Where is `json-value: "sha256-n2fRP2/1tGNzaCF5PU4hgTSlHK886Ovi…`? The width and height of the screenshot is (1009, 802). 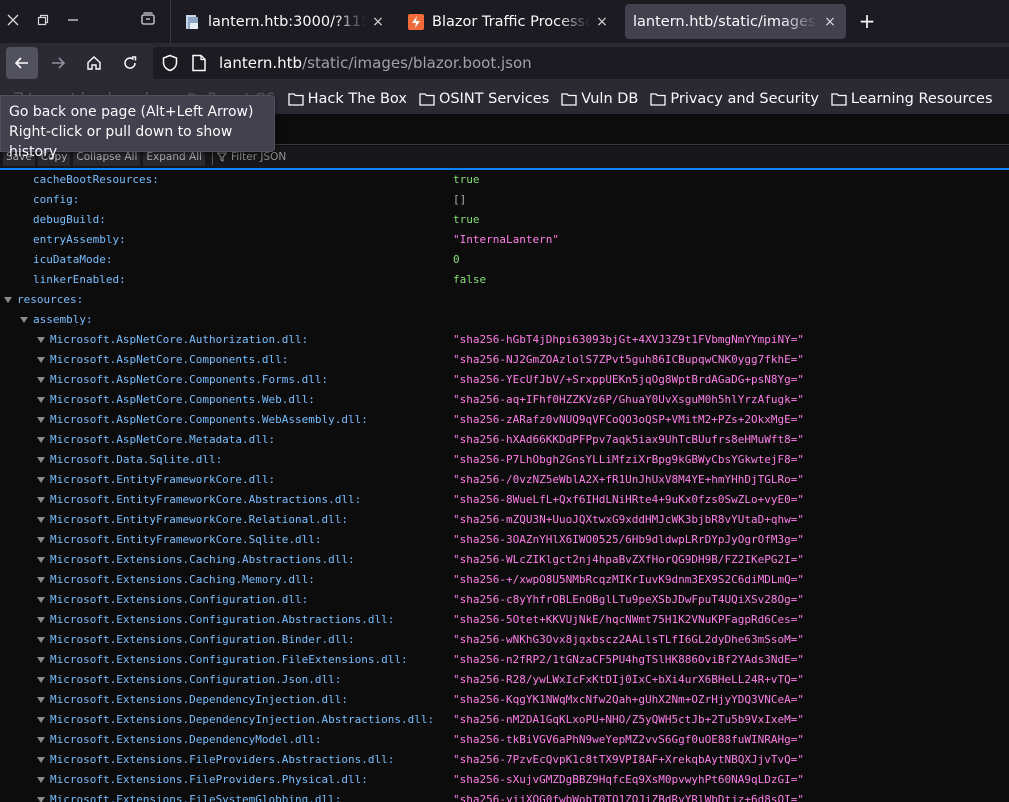
json-value: "sha256-n2fRP2/1tGNzaCF5PU4hgTSlHK886Ovi… is located at coordinates (628, 659).